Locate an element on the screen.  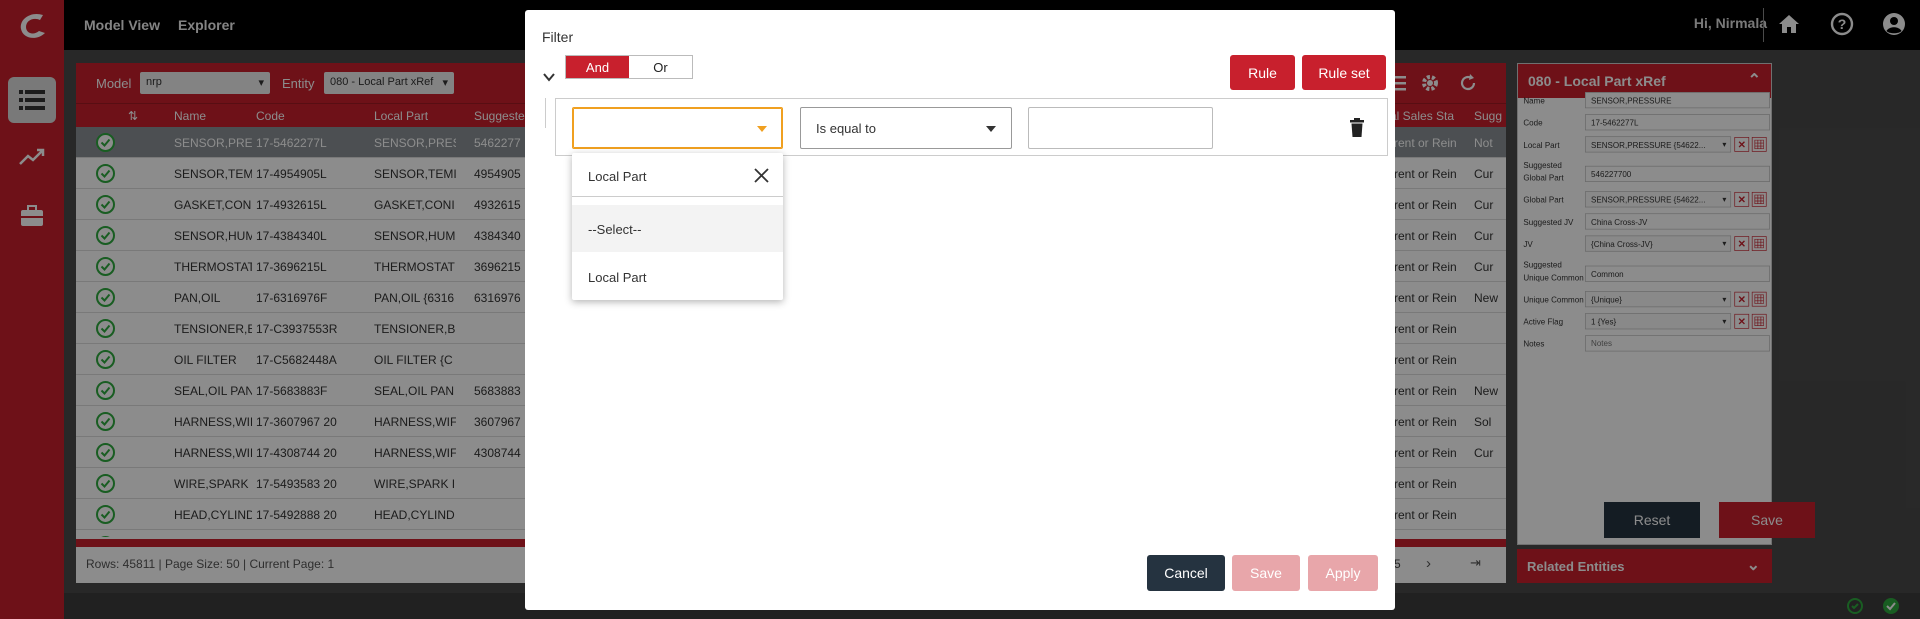
field-select-caret-icon is located at coordinates (762, 129).